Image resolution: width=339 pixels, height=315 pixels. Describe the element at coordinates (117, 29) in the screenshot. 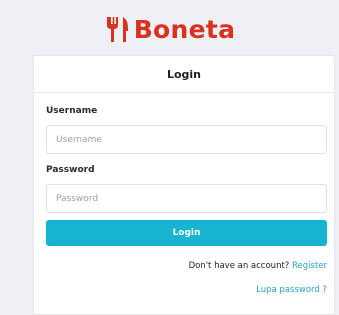

I see `fork-knife-icon` at that location.